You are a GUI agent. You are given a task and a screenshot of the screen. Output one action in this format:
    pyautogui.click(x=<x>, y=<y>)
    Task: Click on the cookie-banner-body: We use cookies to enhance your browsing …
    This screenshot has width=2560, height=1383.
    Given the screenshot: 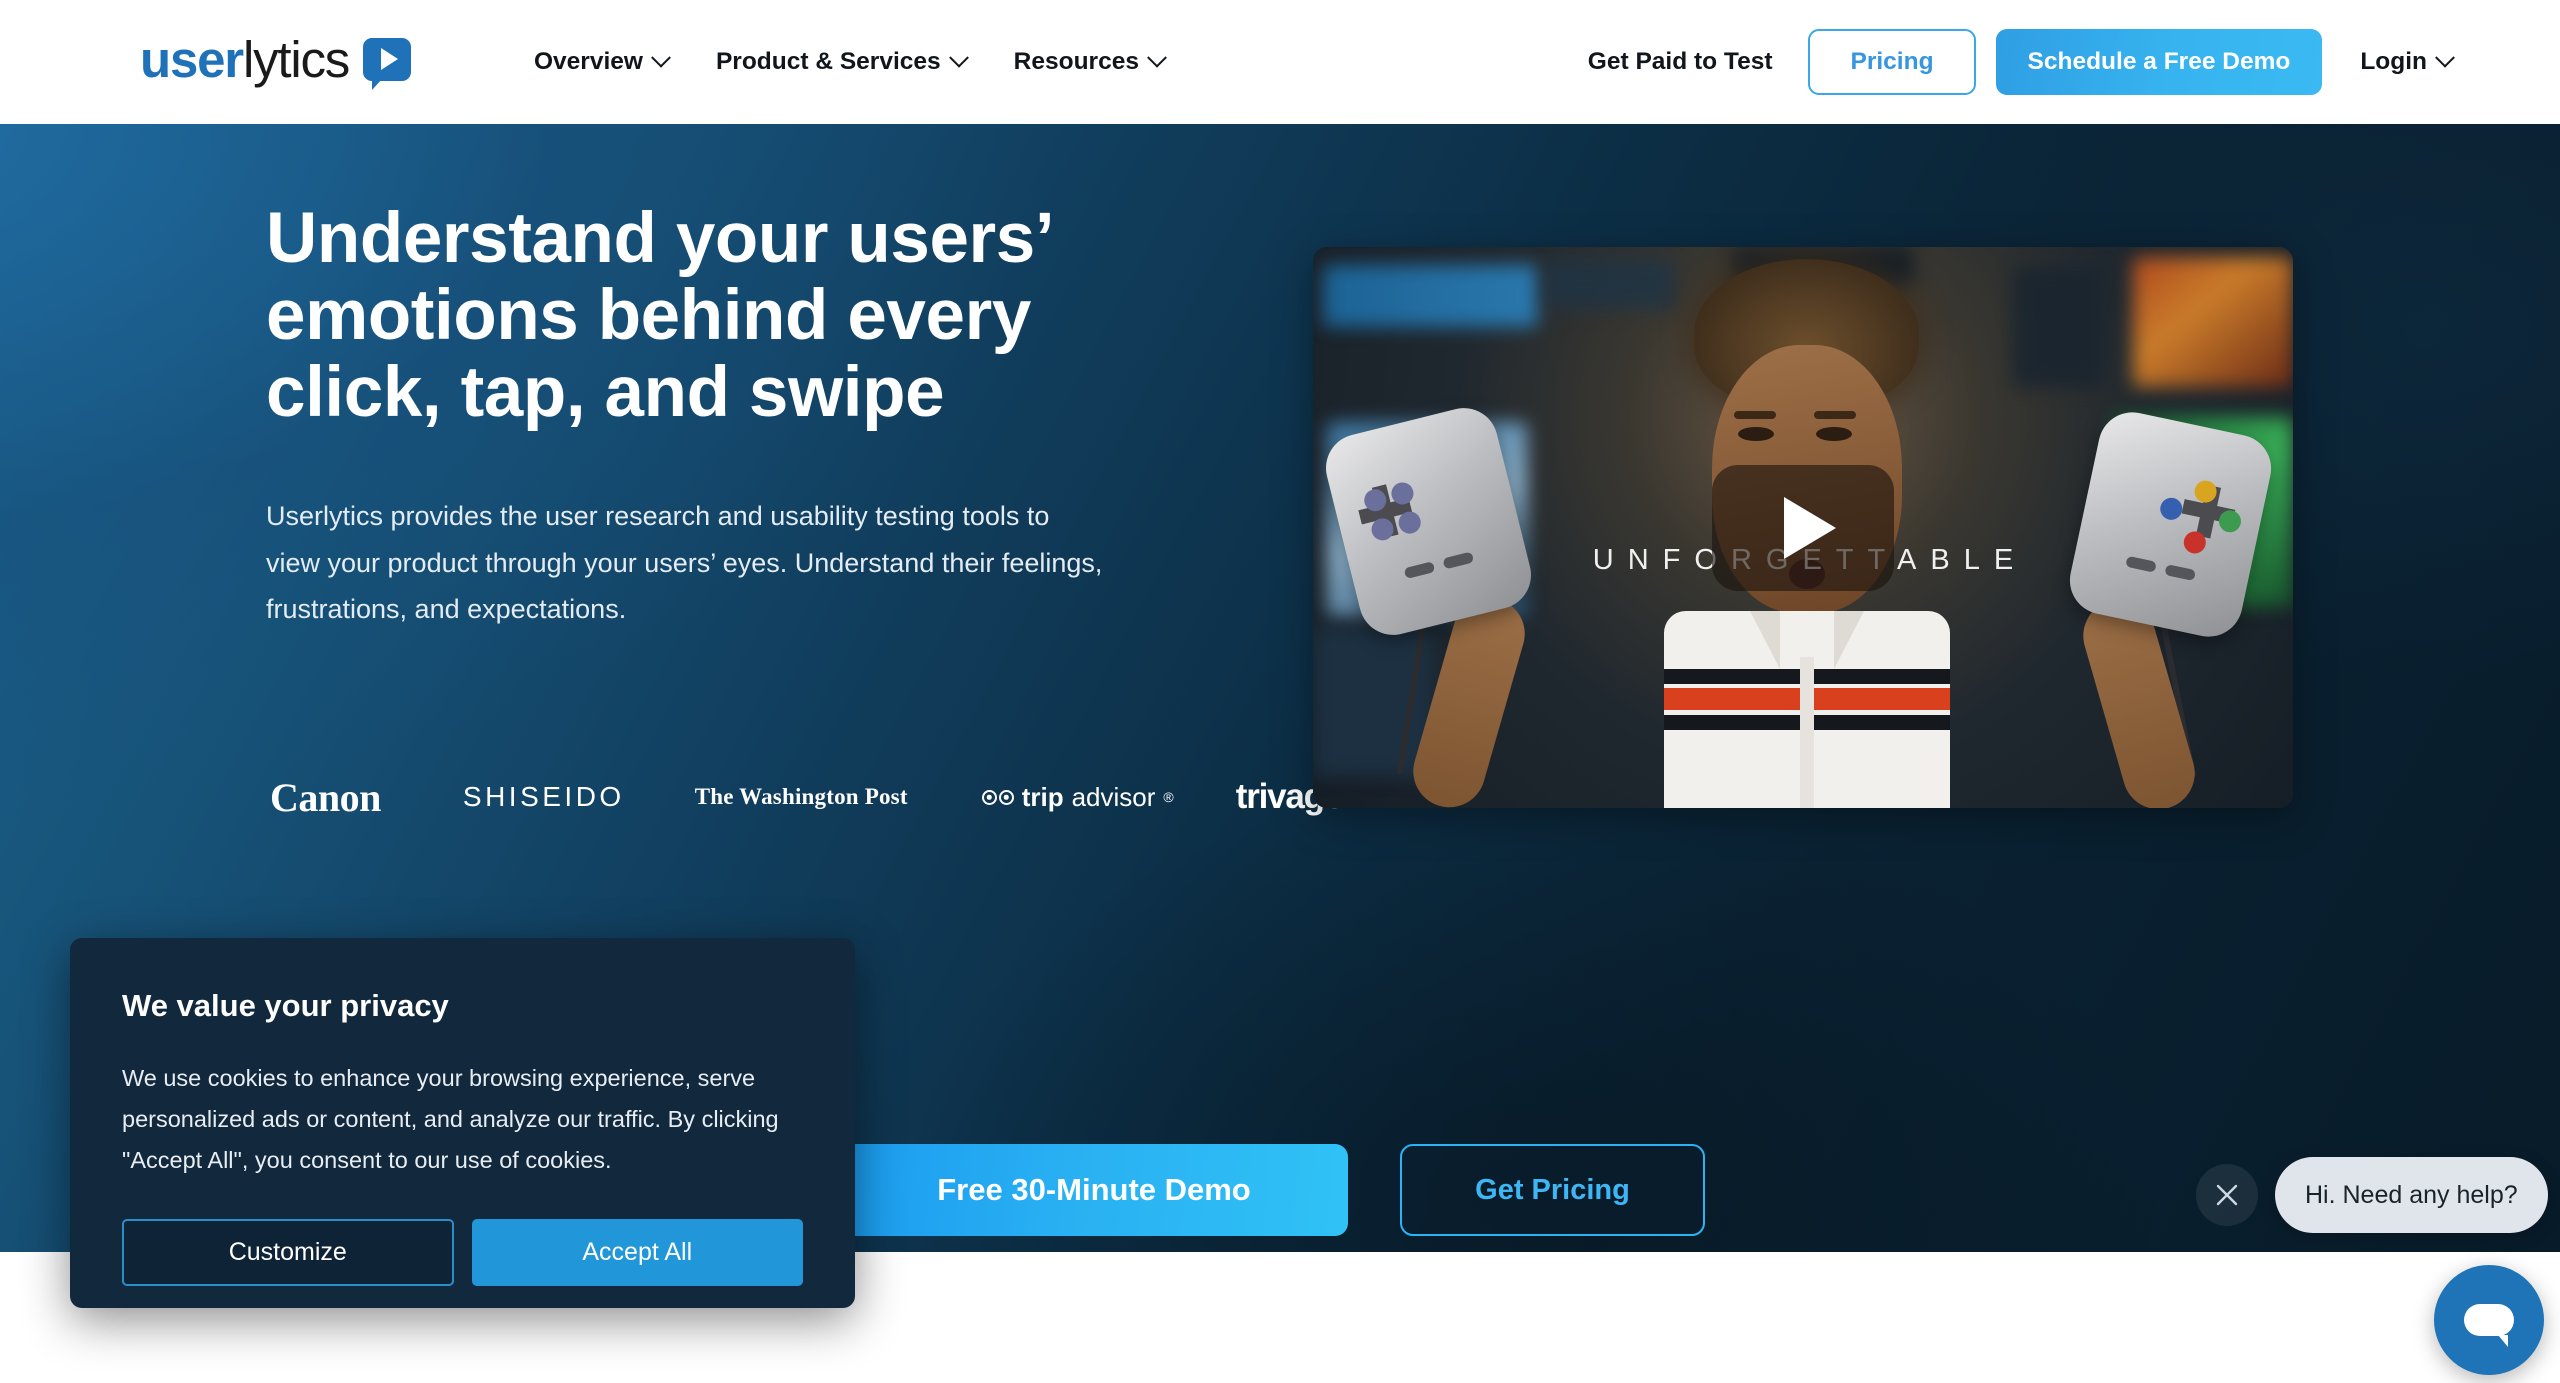 What is the action you would take?
    pyautogui.click(x=450, y=1119)
    